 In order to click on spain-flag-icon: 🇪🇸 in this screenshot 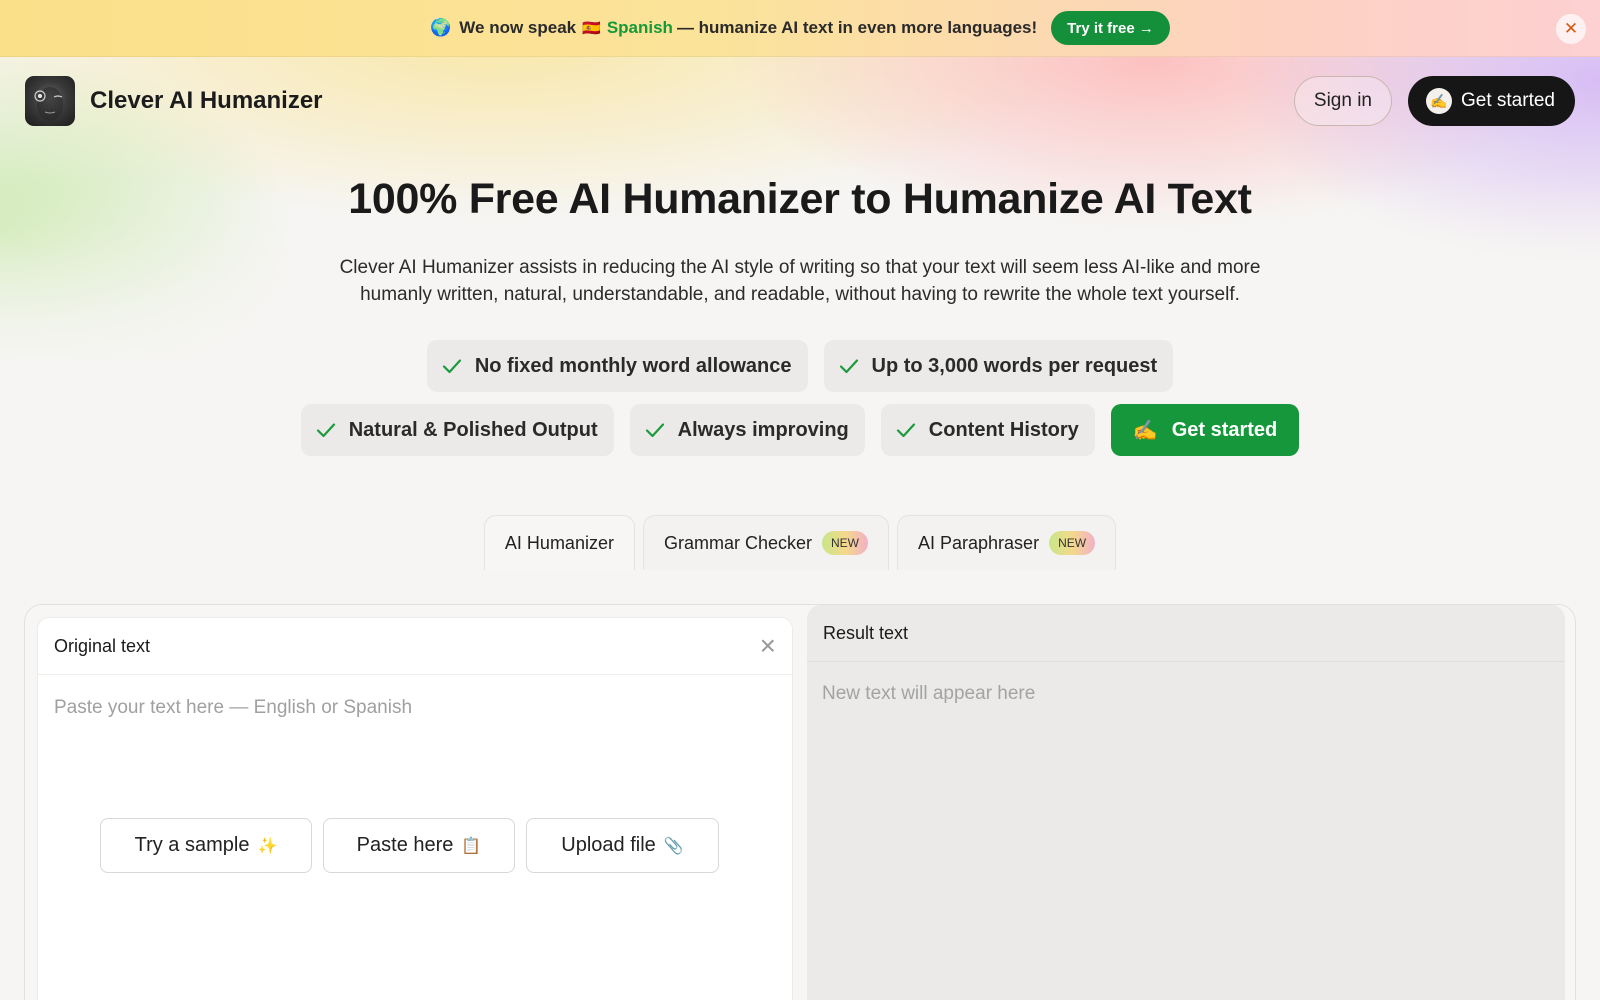, I will do `click(591, 28)`.